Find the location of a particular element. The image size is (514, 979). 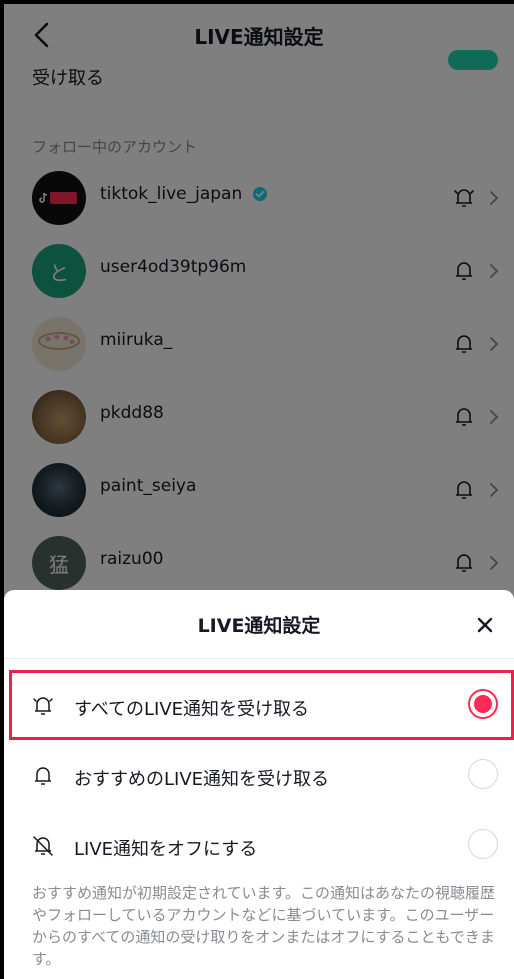

sheet-title: LIVE通知設定 is located at coordinates (259, 626).